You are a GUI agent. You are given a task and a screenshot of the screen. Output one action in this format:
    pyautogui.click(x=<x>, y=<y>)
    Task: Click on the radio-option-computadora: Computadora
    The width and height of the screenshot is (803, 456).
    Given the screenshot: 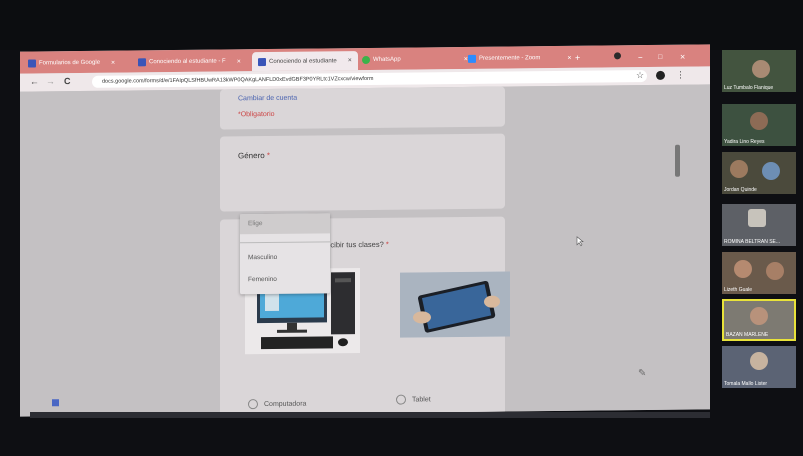 What is the action you would take?
    pyautogui.click(x=277, y=404)
    